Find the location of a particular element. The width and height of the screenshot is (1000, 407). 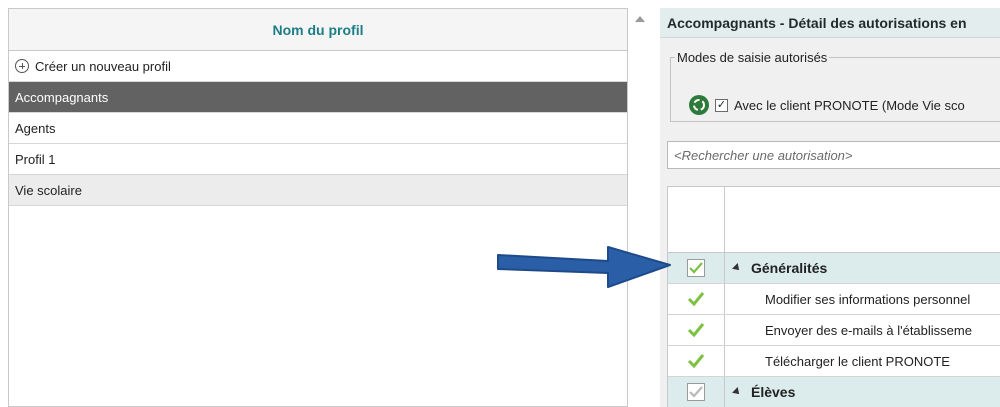

mode-client-option: ✓ Avec le client PRONOTE (Mode Vie sco is located at coordinates (827, 105).